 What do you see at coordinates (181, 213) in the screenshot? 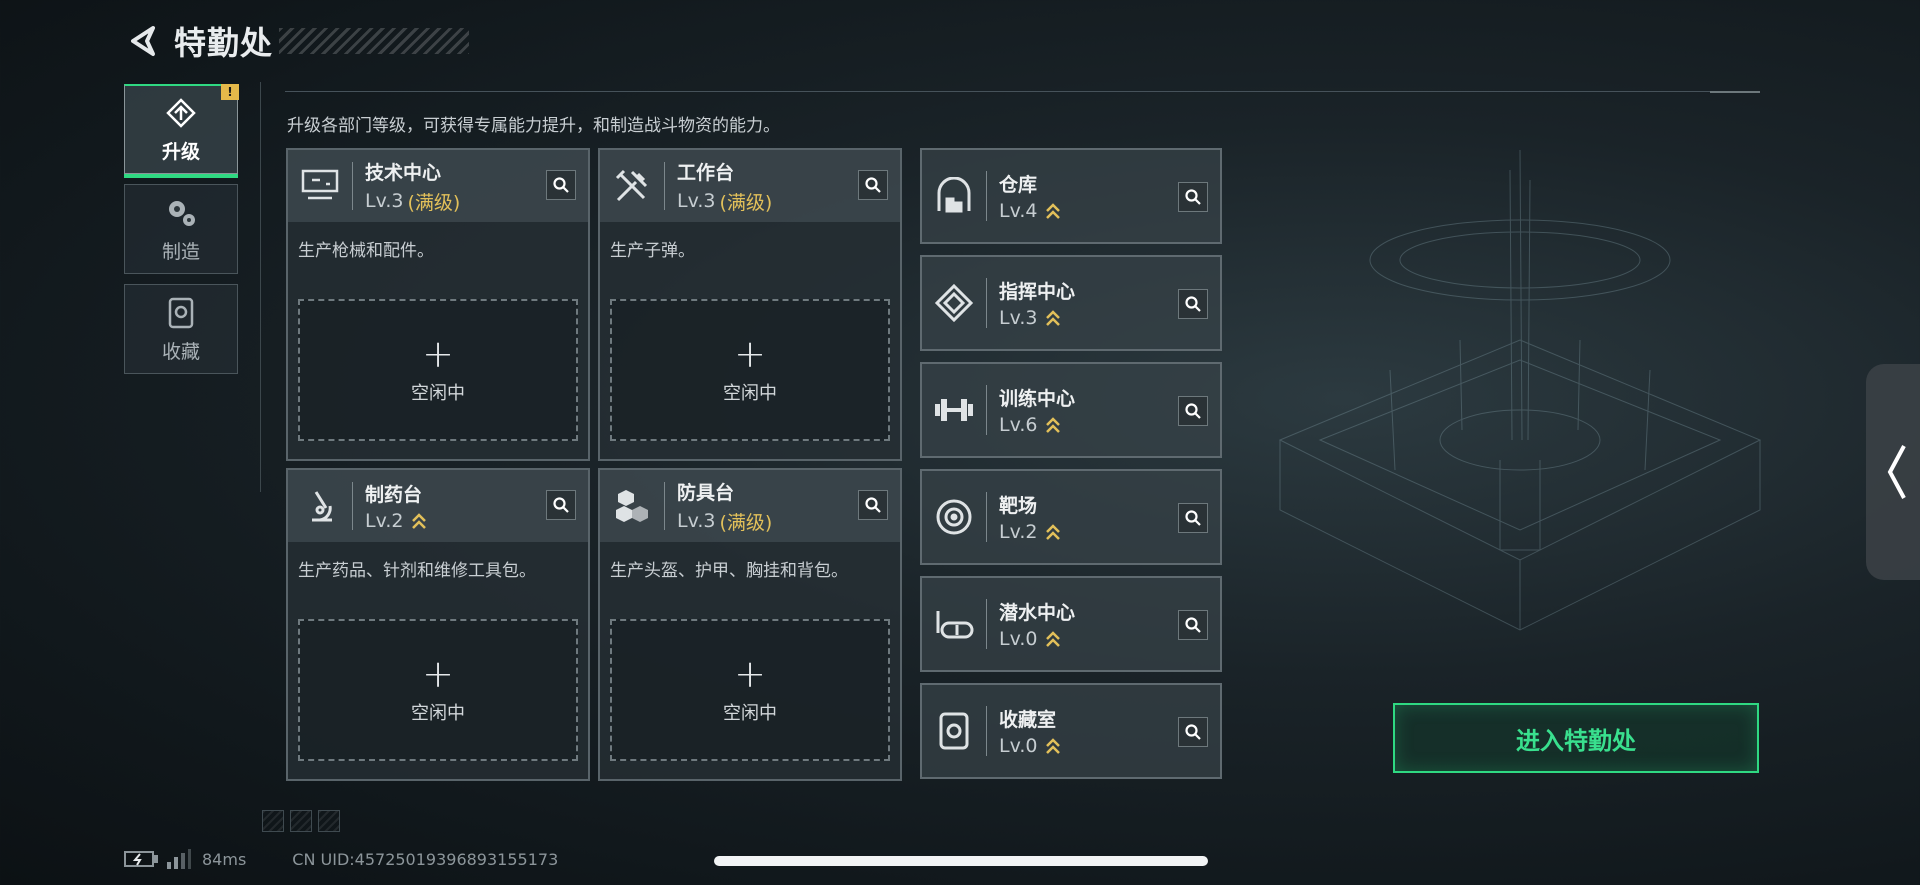
I see `gears-icon` at bounding box center [181, 213].